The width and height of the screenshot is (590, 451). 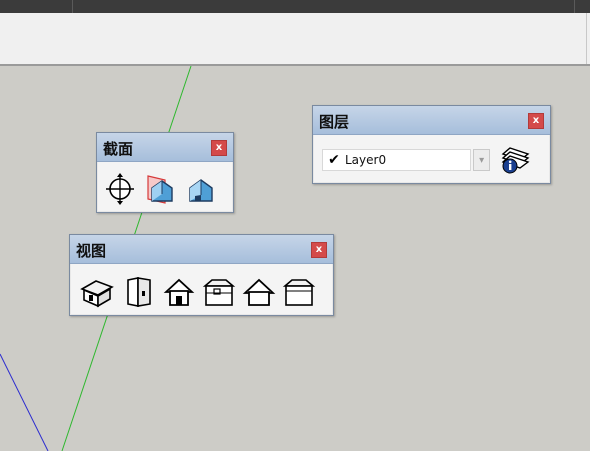 I want to click on blue-axis, so click(x=24, y=402).